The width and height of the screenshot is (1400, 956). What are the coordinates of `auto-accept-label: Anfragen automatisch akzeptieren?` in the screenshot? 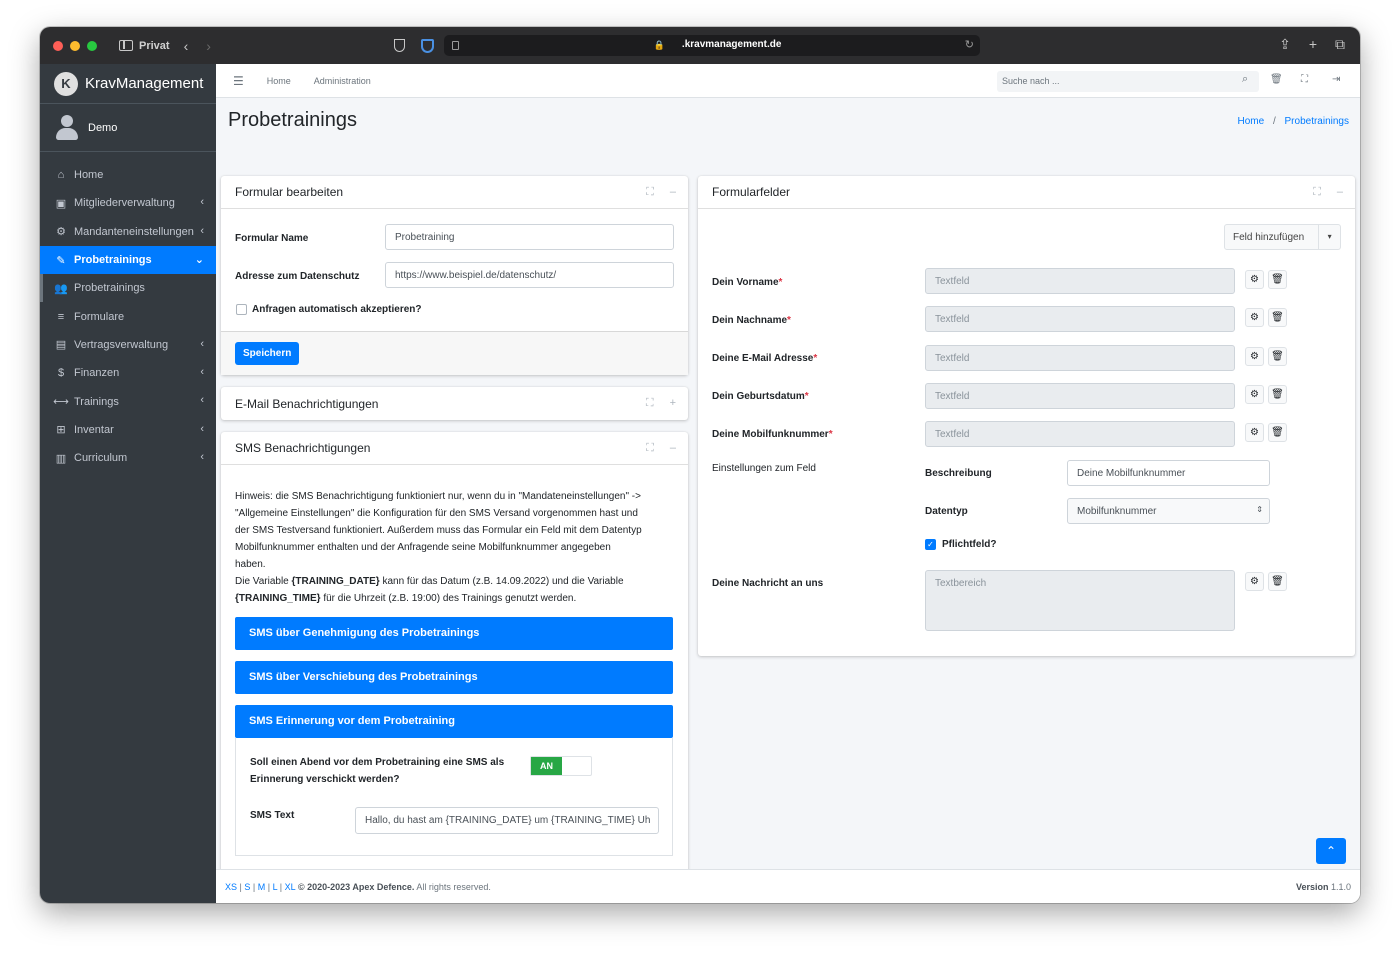 It's located at (337, 309).